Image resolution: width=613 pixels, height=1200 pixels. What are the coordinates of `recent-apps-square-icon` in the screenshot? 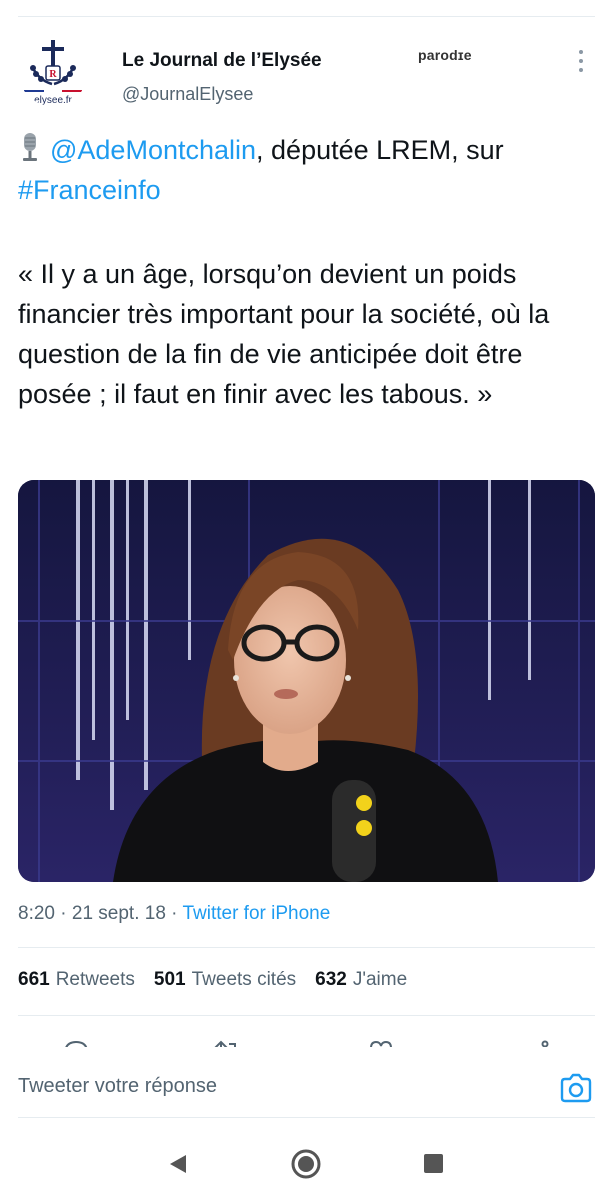 It's located at (433, 1163).